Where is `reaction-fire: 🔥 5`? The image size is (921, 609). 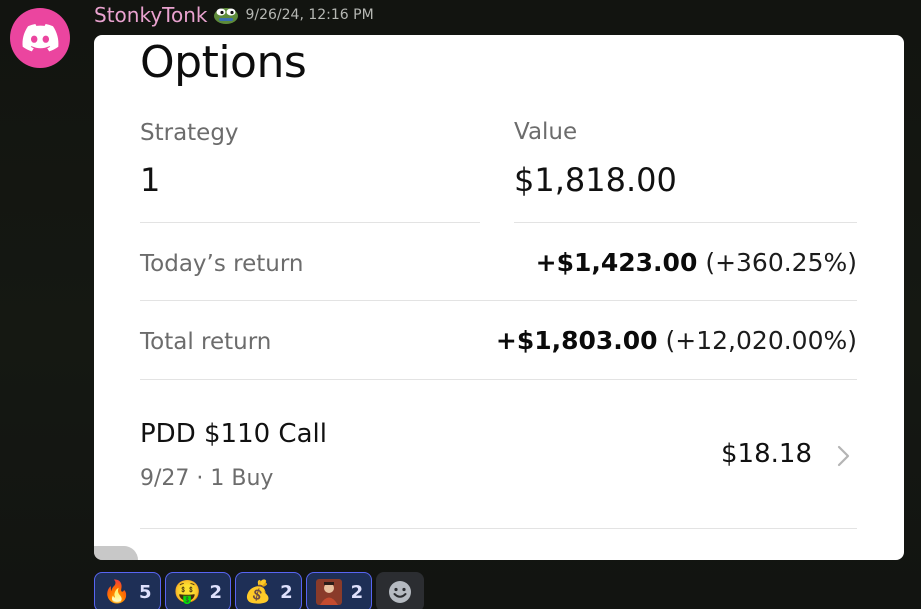
reaction-fire: 🔥 5 is located at coordinates (127, 590).